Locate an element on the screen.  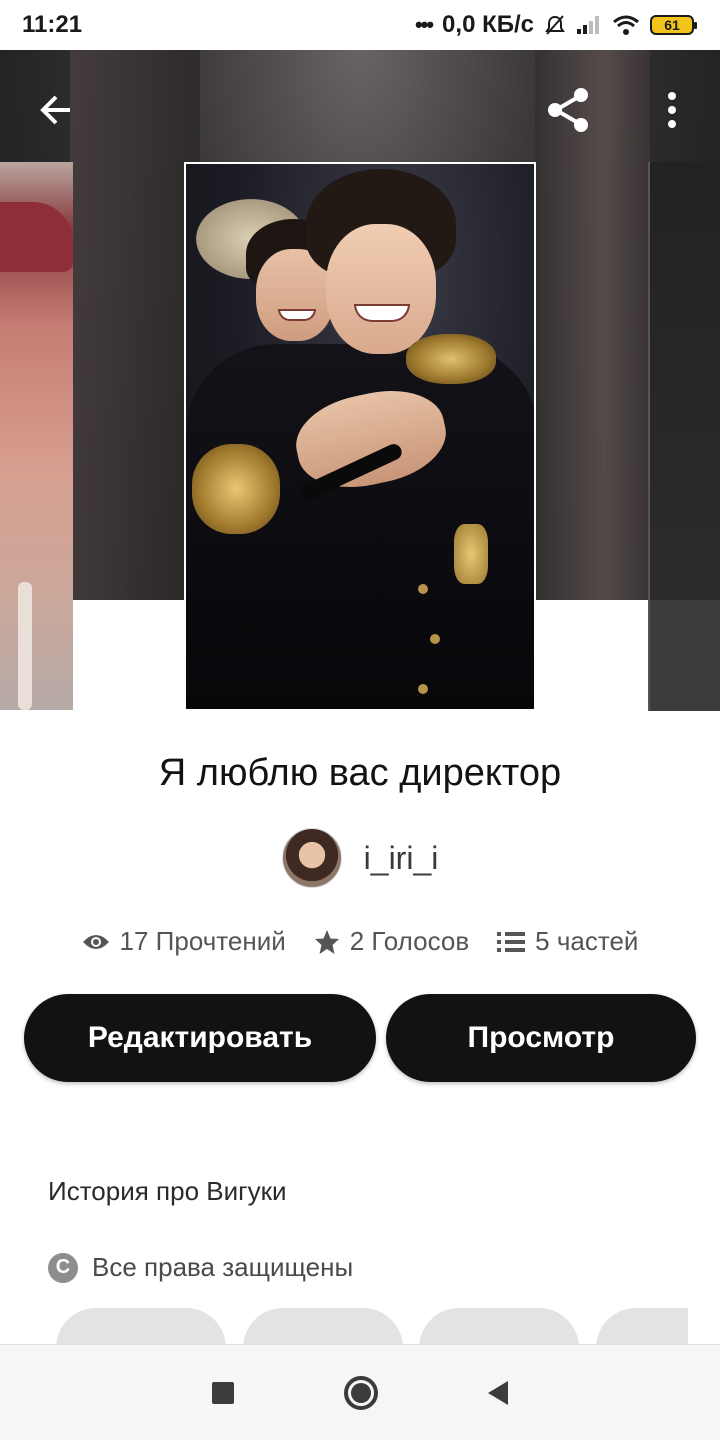
next-cover is located at coordinates (684, 436).